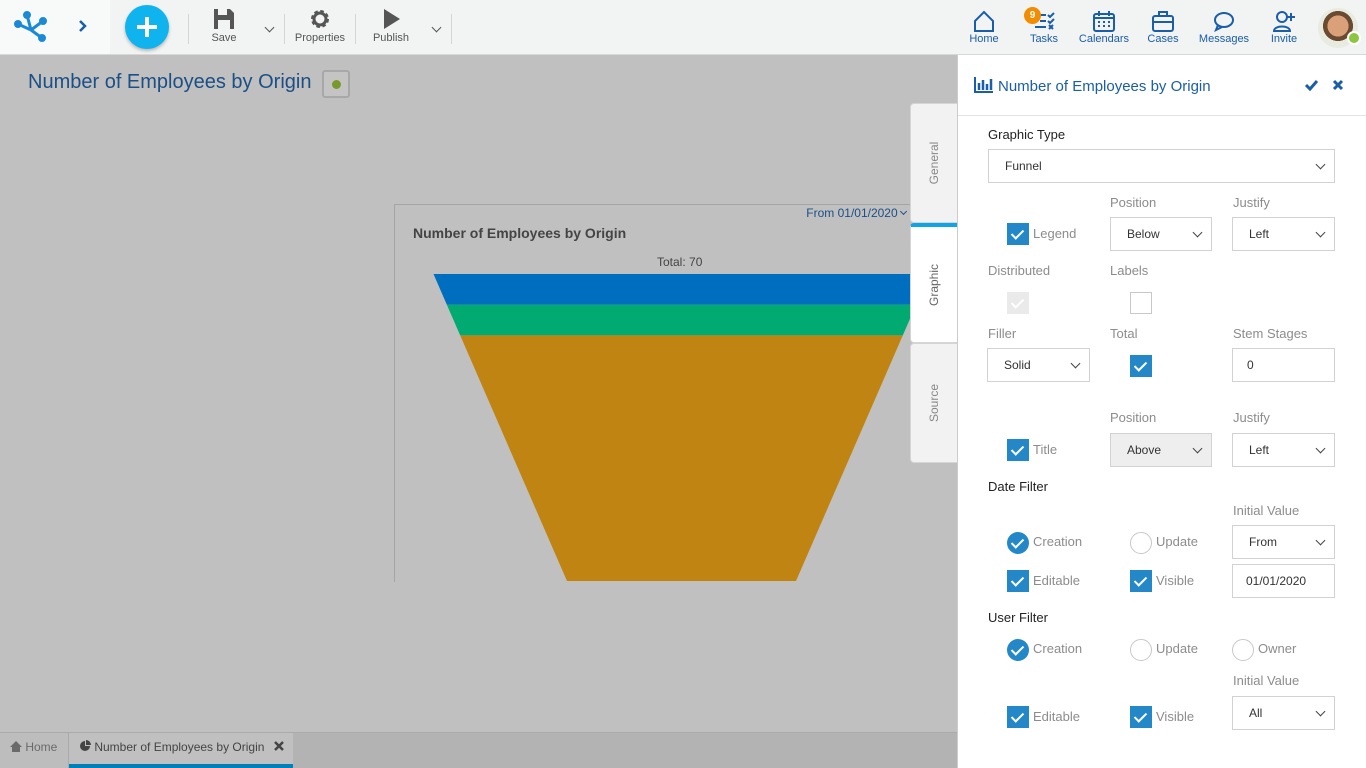 The width and height of the screenshot is (1366, 768). What do you see at coordinates (1175, 580) in the screenshot?
I see `date-visible-label: Visible` at bounding box center [1175, 580].